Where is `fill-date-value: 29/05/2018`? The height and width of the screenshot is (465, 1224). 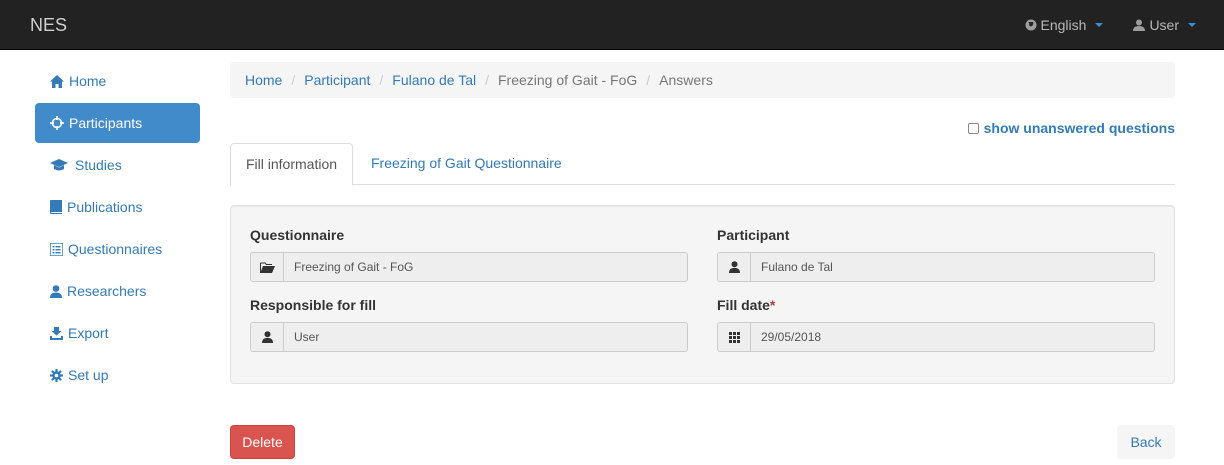
fill-date-value: 29/05/2018 is located at coordinates (953, 337).